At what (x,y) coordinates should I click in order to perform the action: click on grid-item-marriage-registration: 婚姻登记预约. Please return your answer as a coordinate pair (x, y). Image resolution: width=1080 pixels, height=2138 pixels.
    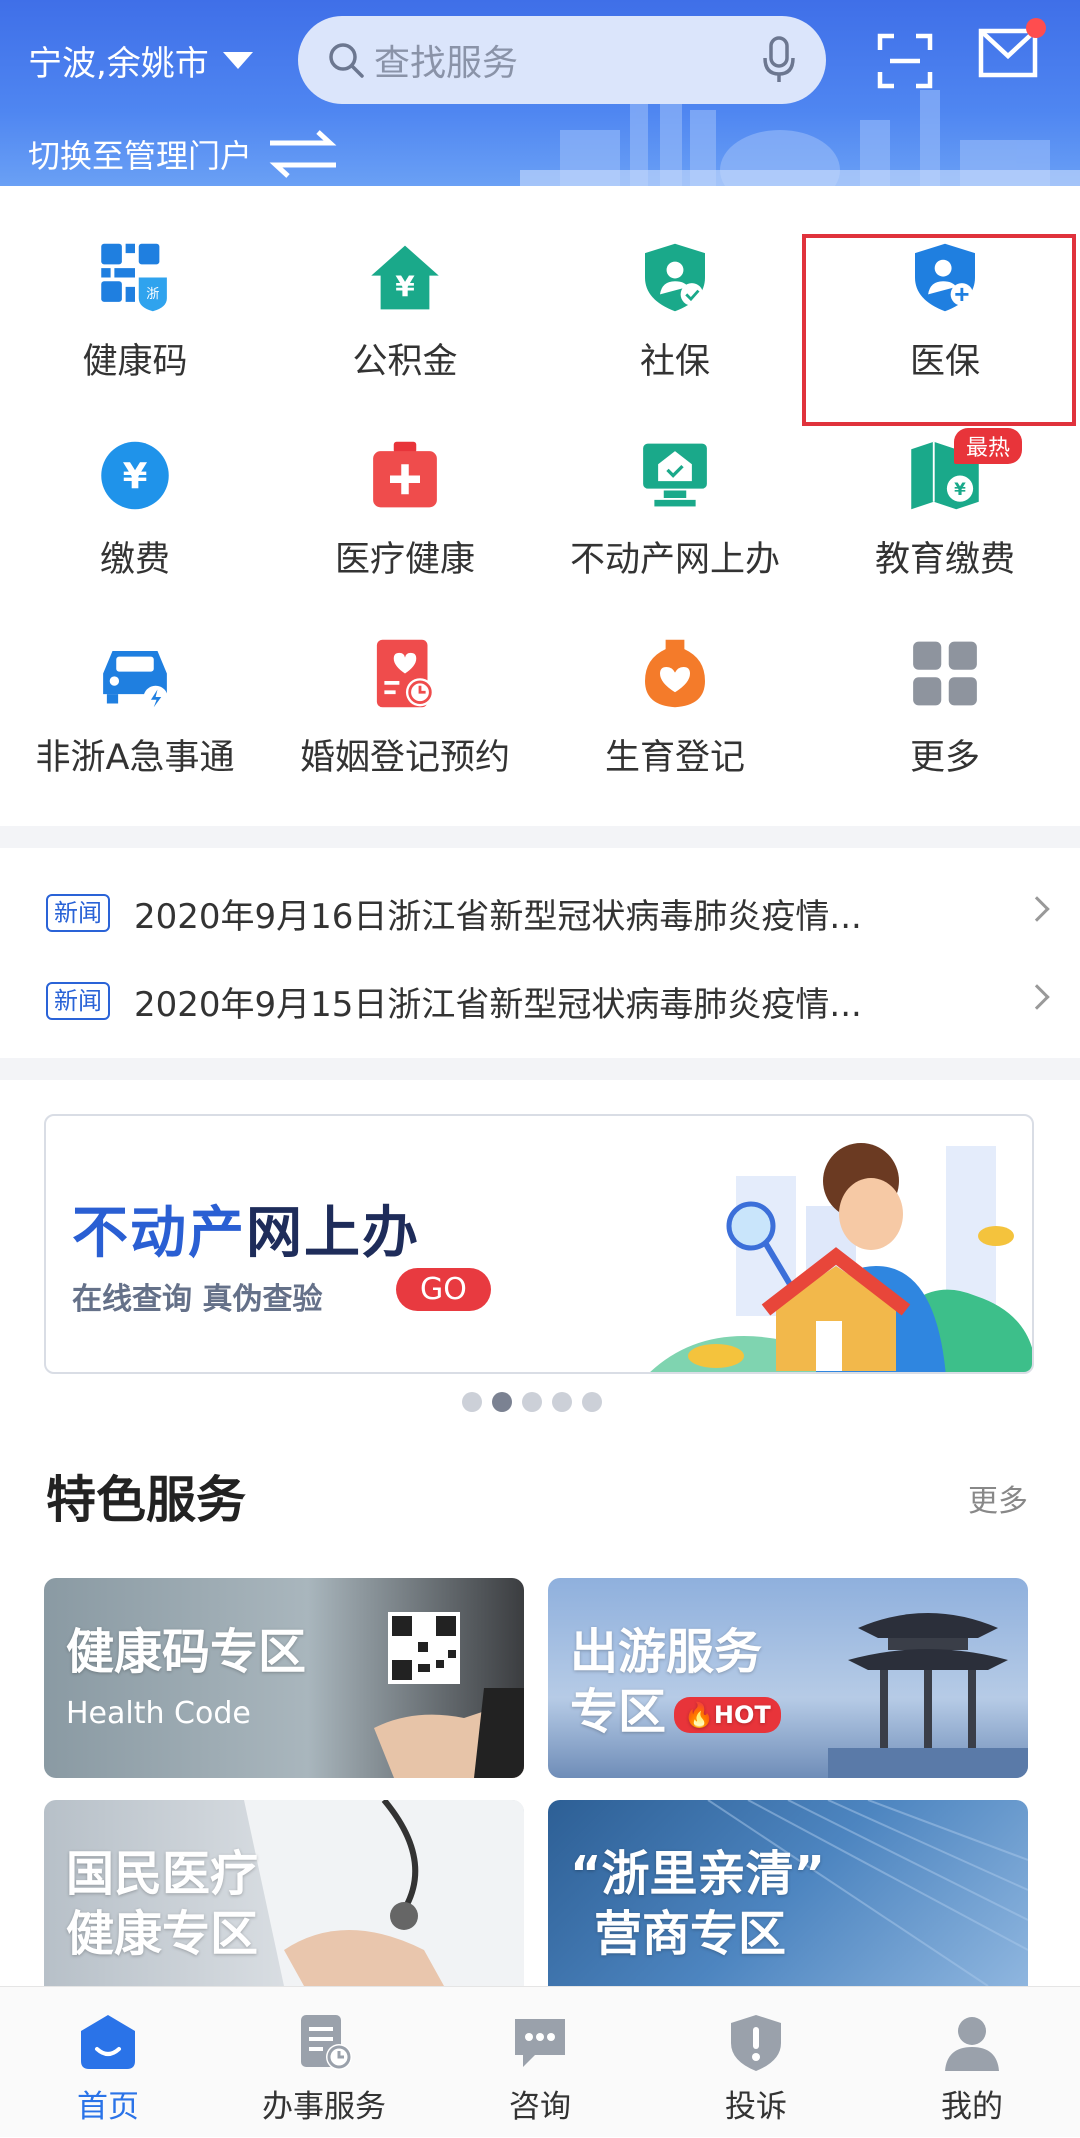
    Looking at the image, I should click on (405, 681).